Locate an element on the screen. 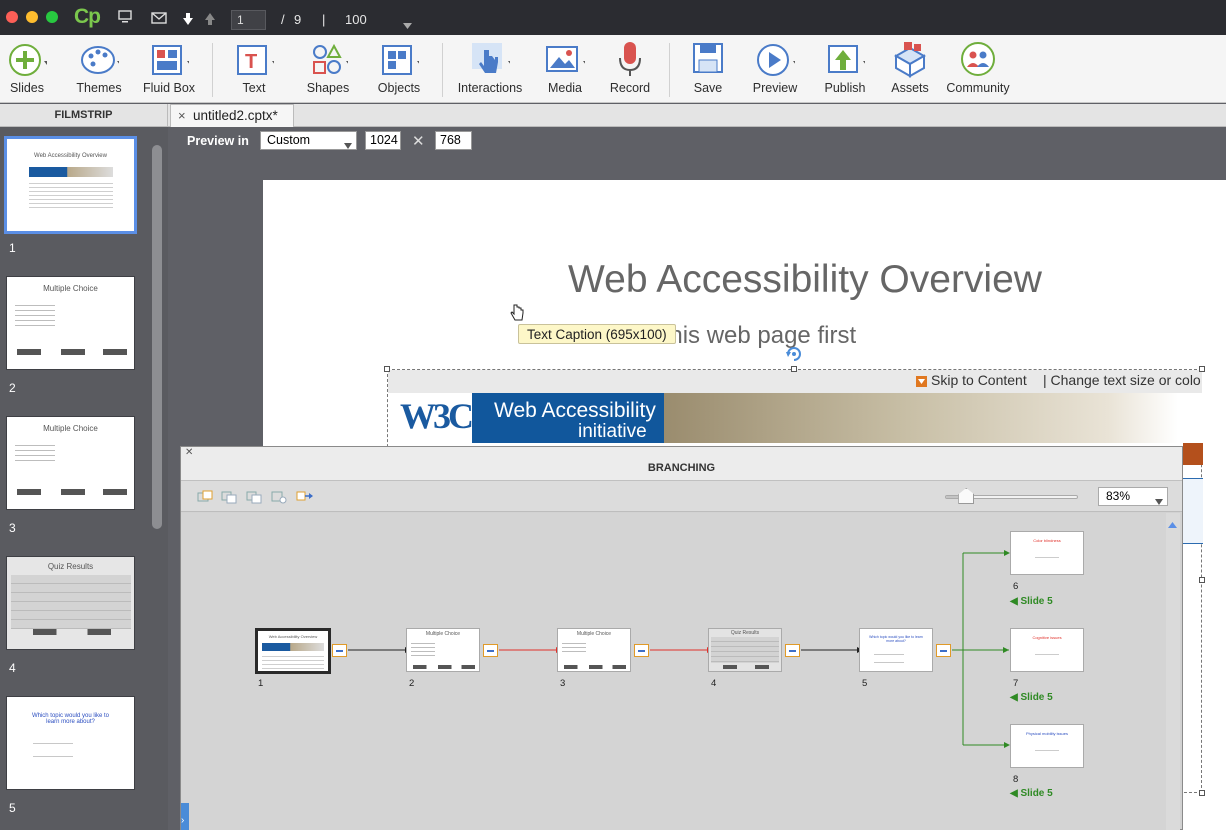 This screenshot has width=1226, height=830. community-button: Community is located at coordinates (978, 69).